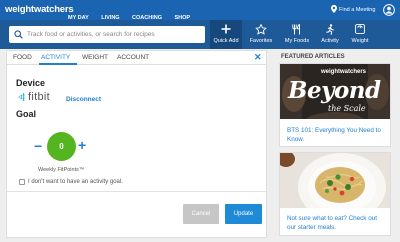  I want to click on device-name: fitbit, so click(39, 97).